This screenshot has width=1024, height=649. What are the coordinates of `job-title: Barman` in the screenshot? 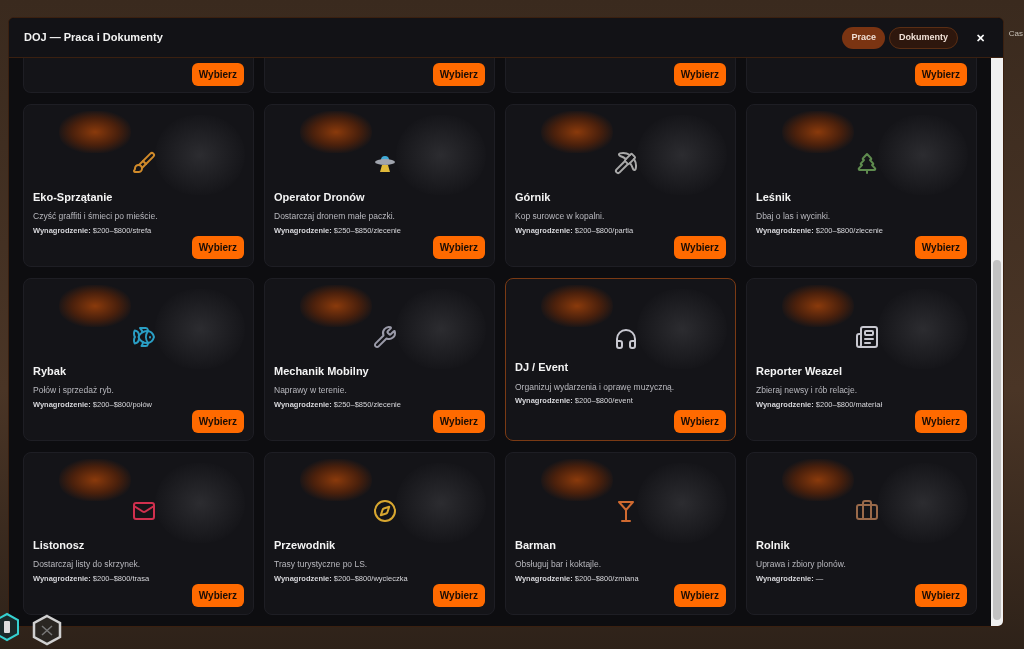 It's located at (536, 545).